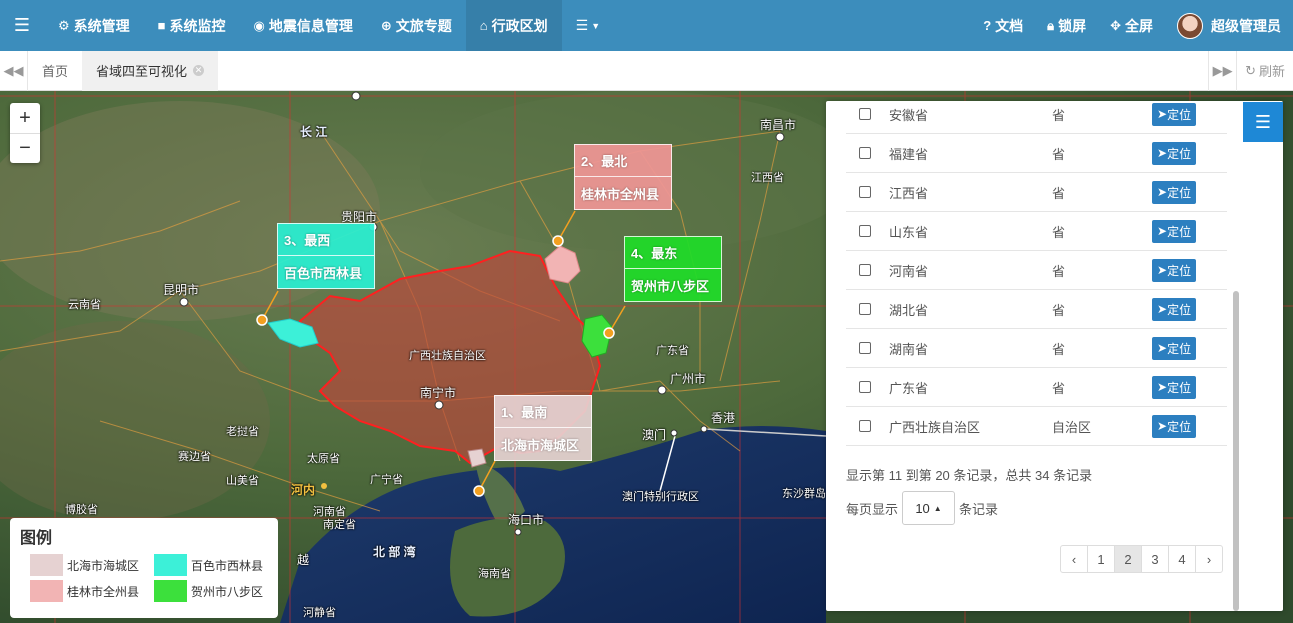  I want to click on tab-bar: ◀◀ 首页 省域四至可视化 ✕ ▶▶ ↻ 刷新, so click(646, 70).